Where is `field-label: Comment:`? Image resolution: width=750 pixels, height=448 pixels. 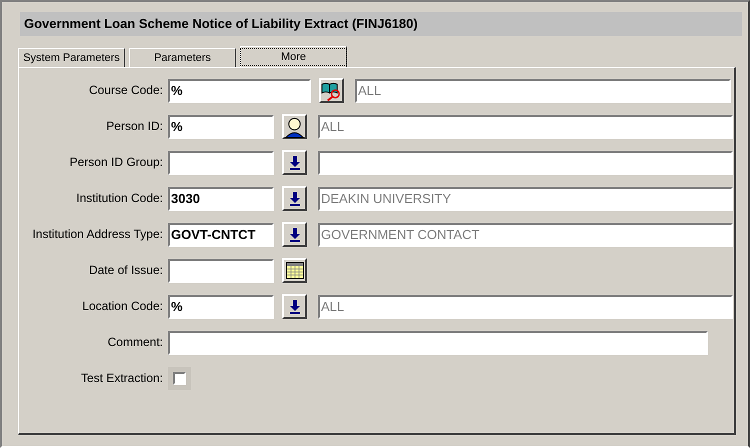 field-label: Comment: is located at coordinates (134, 342).